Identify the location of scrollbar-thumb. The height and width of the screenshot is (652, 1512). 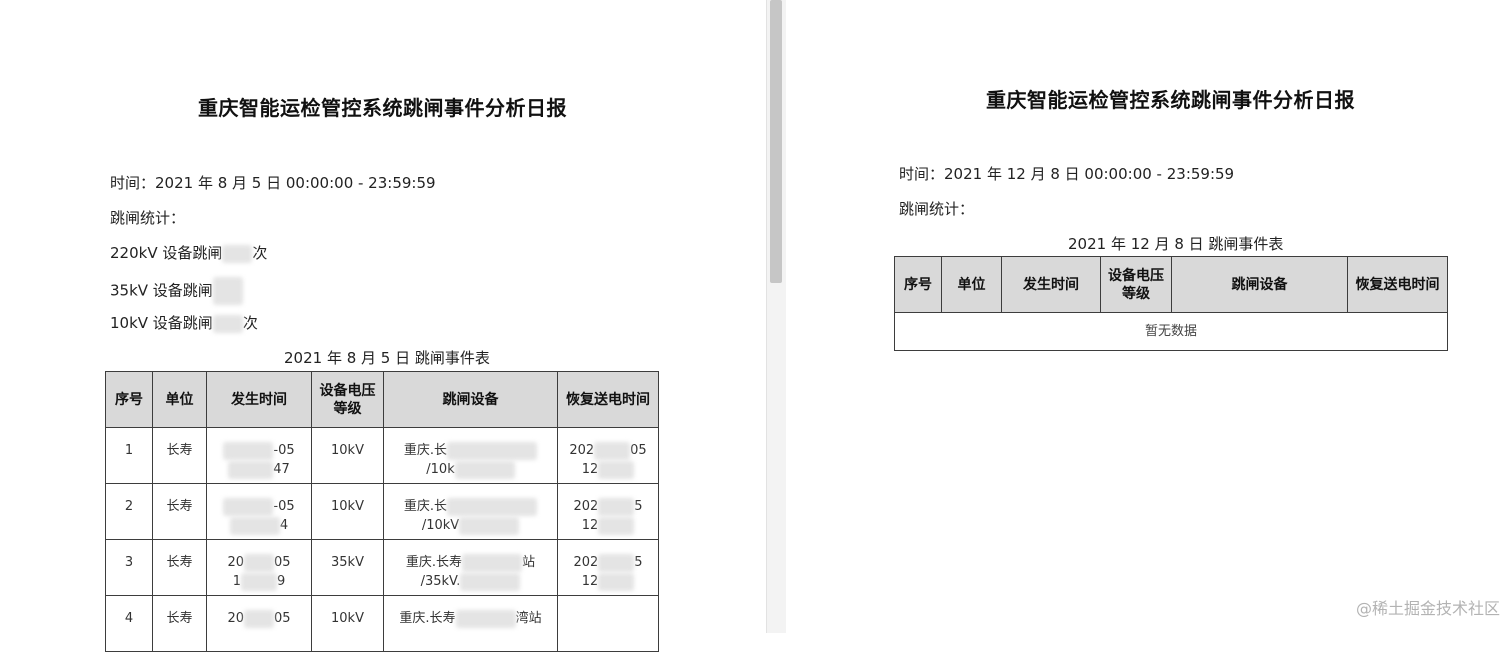
(776, 141).